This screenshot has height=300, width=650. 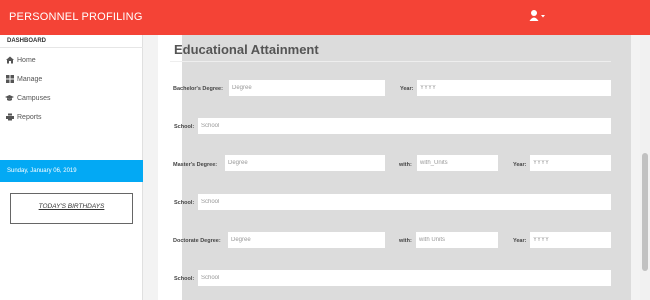 I want to click on masters-with-label: with:, so click(x=405, y=165).